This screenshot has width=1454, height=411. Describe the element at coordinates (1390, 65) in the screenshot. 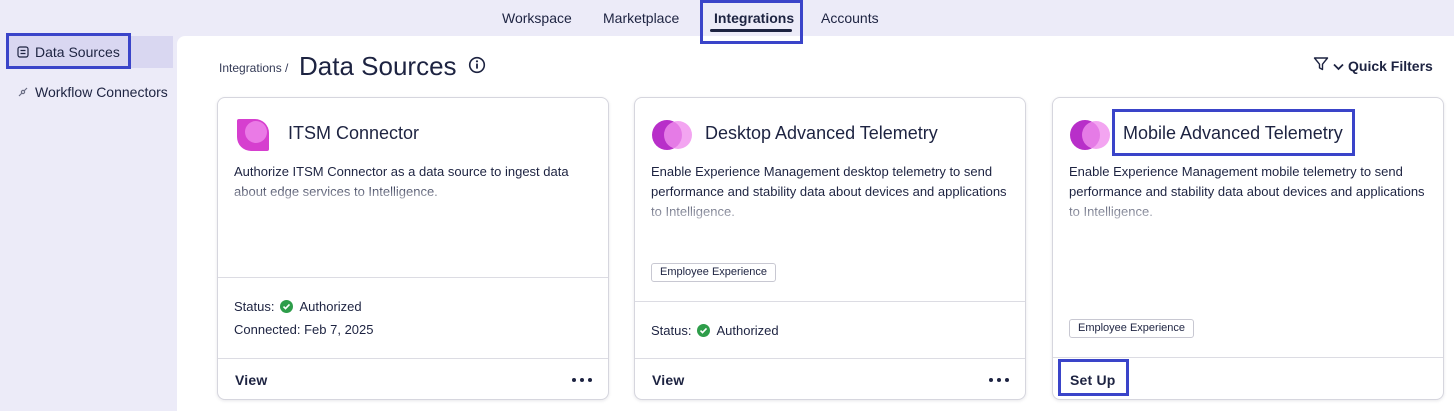

I see `quick-filters-label: Quick Filters` at that location.